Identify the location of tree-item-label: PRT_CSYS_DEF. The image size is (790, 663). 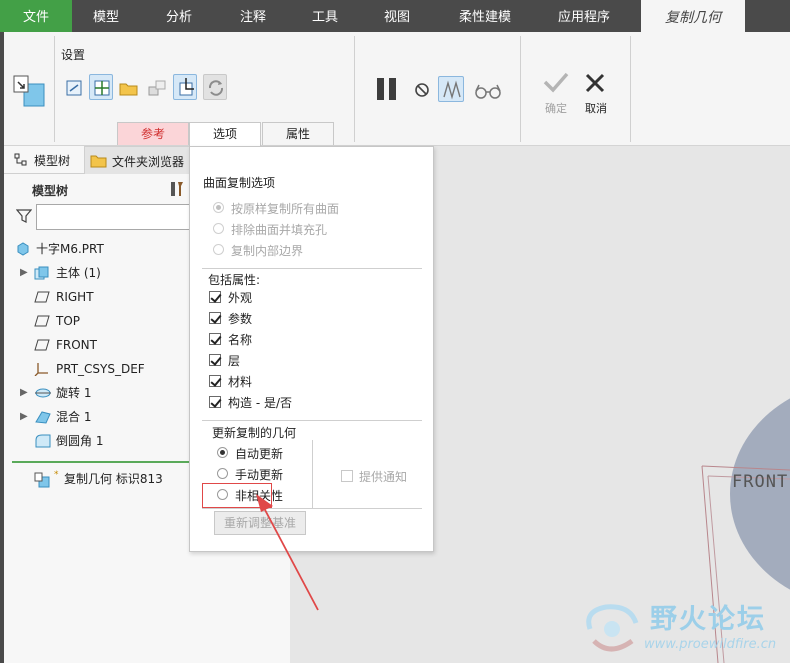
(100, 369).